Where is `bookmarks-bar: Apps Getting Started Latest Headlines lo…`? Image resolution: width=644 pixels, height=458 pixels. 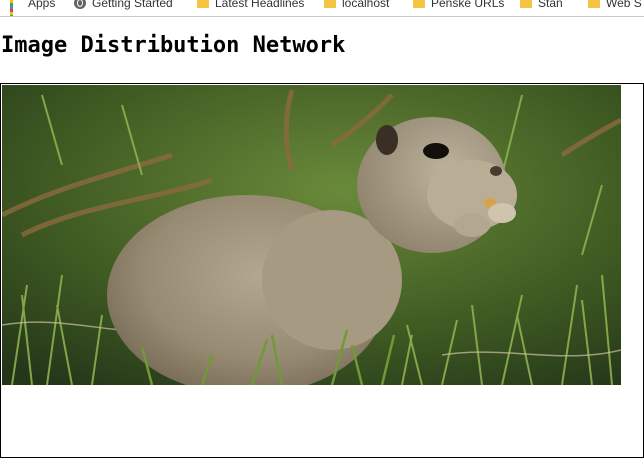
bookmarks-bar: Apps Getting Started Latest Headlines lo… is located at coordinates (322, 8).